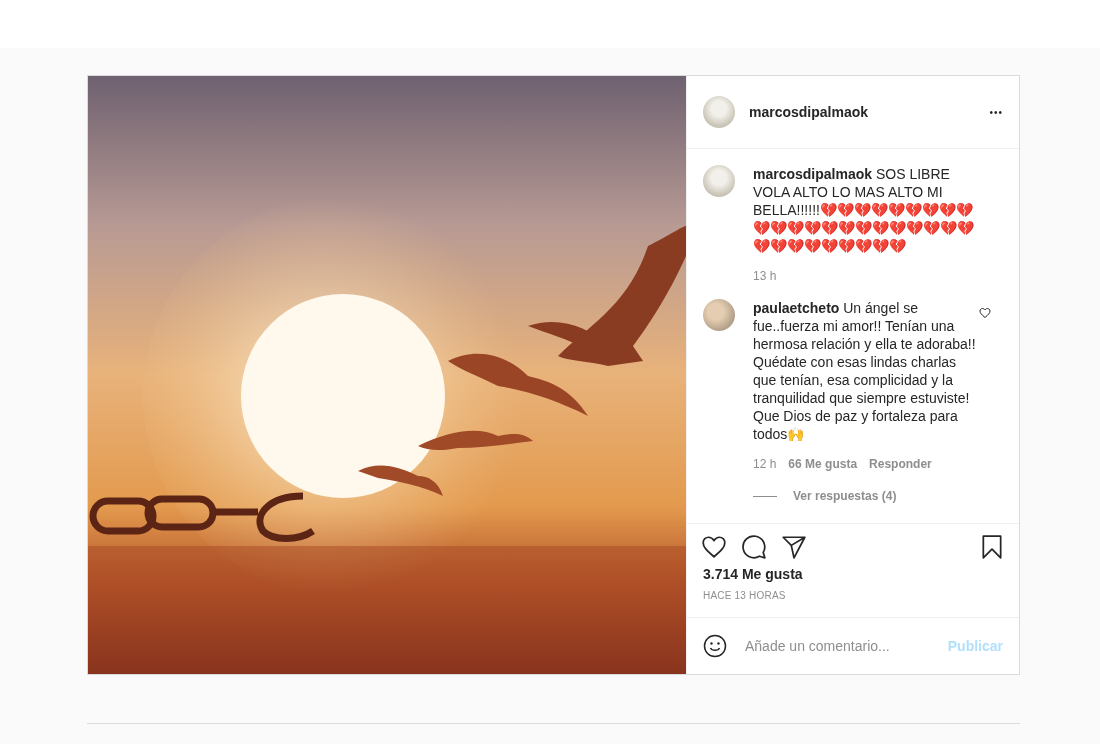 Image resolution: width=1100 pixels, height=744 pixels. Describe the element at coordinates (715, 646) in the screenshot. I see `emoji-icon` at that location.